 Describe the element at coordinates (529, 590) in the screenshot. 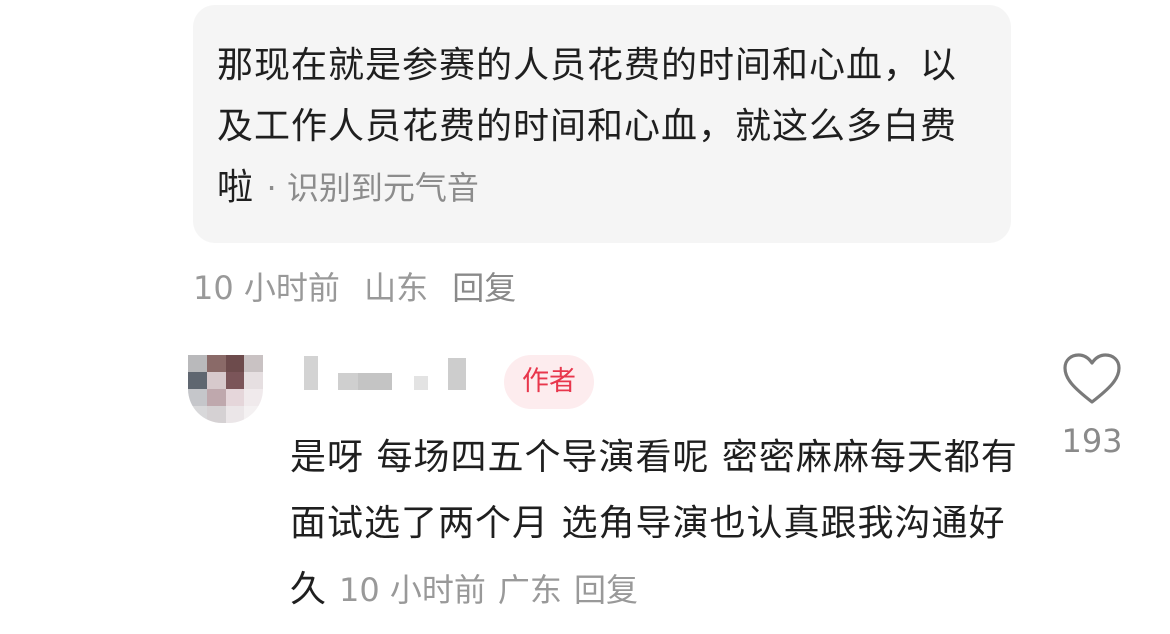

I see `reply-comment-location: 广东` at that location.